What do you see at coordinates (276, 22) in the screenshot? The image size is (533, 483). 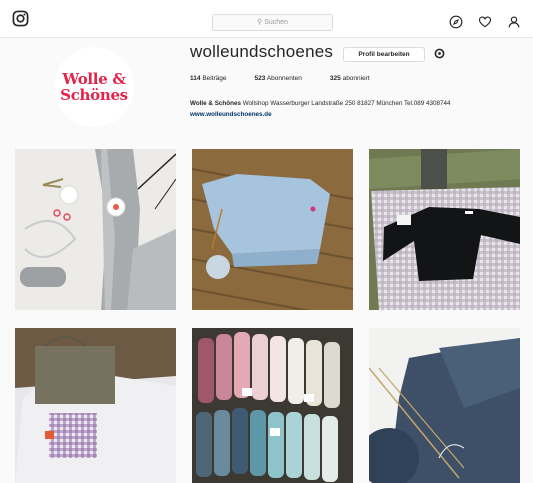 I see `search-placeholder: Suchen` at bounding box center [276, 22].